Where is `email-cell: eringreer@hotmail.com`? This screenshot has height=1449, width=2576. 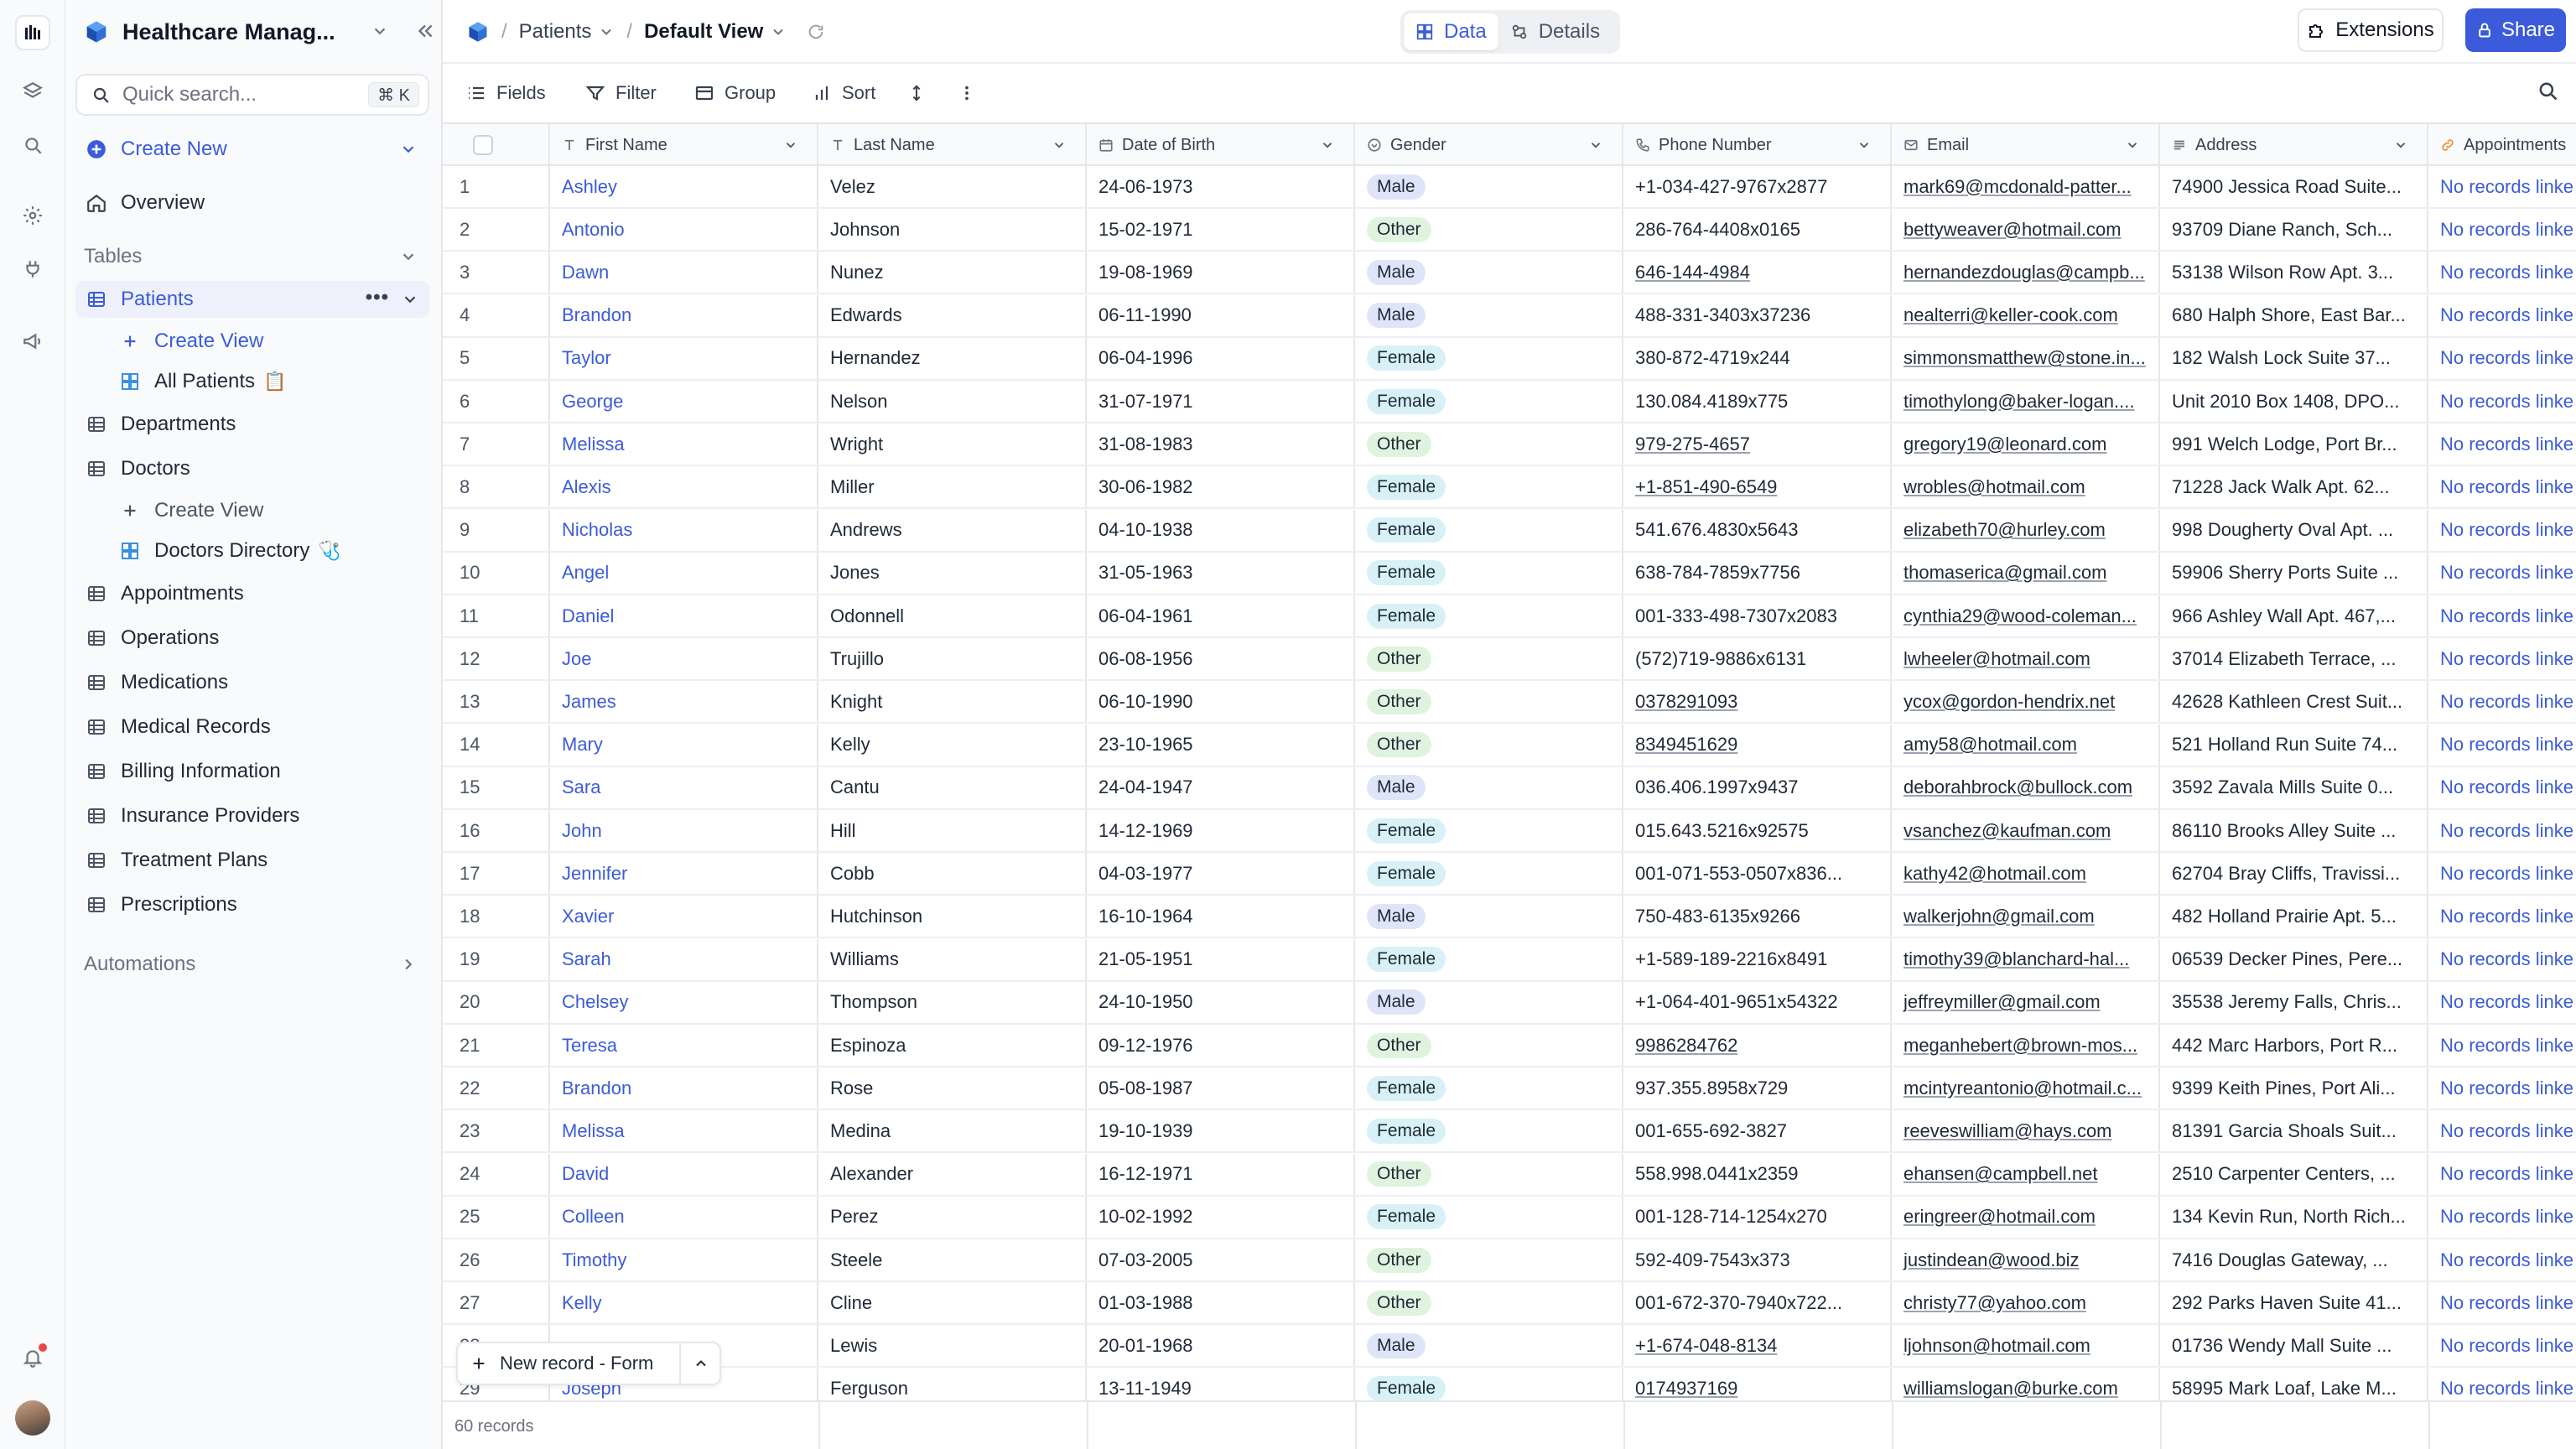
email-cell: eringreer@hotmail.com is located at coordinates (2026, 1217).